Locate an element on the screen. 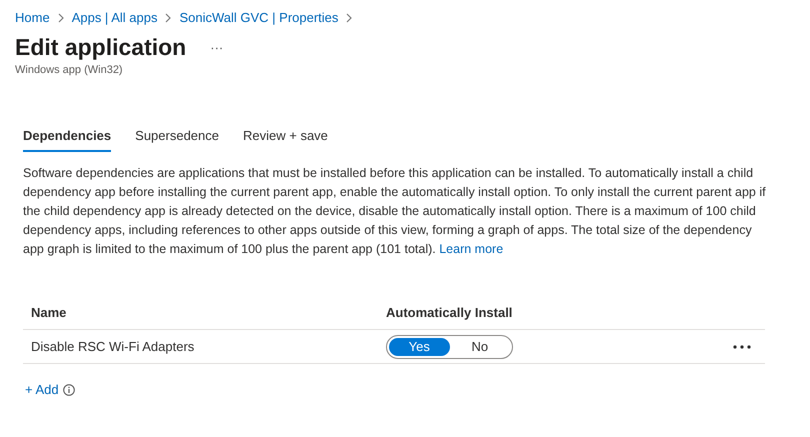  yes-no-toggle: Yes No is located at coordinates (449, 346).